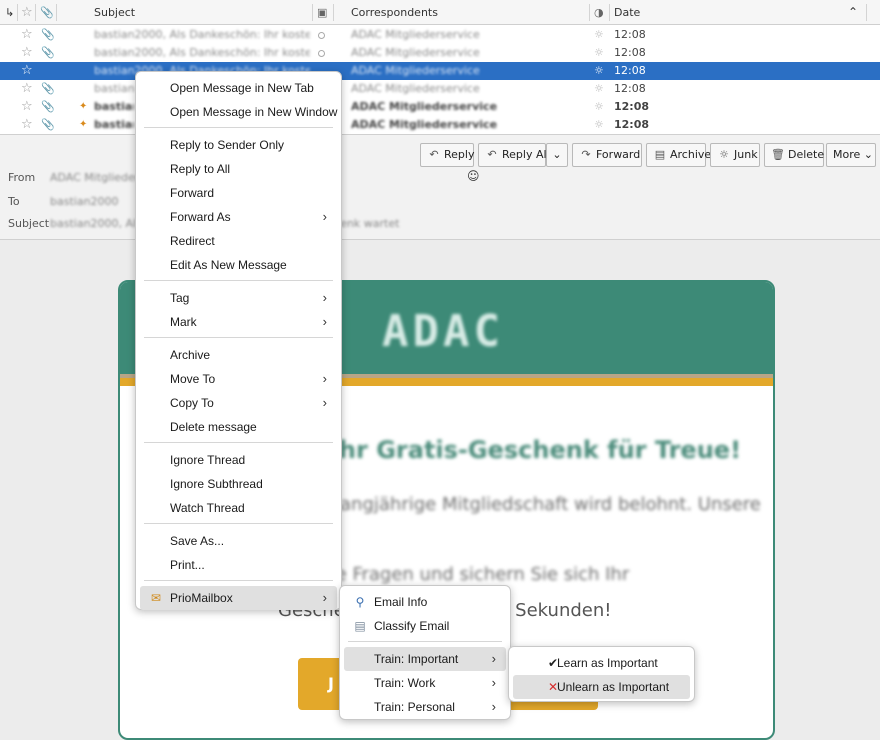 This screenshot has height=740, width=880. What do you see at coordinates (238, 193) in the screenshot?
I see `menu-forward: Forward` at bounding box center [238, 193].